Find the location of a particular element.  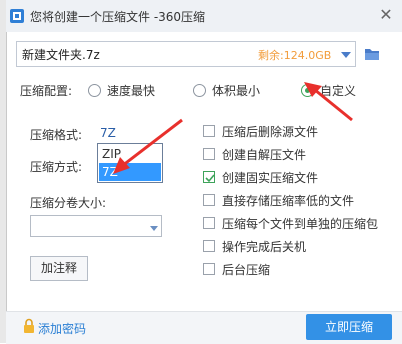

checkbox-delete-source is located at coordinates (209, 131).